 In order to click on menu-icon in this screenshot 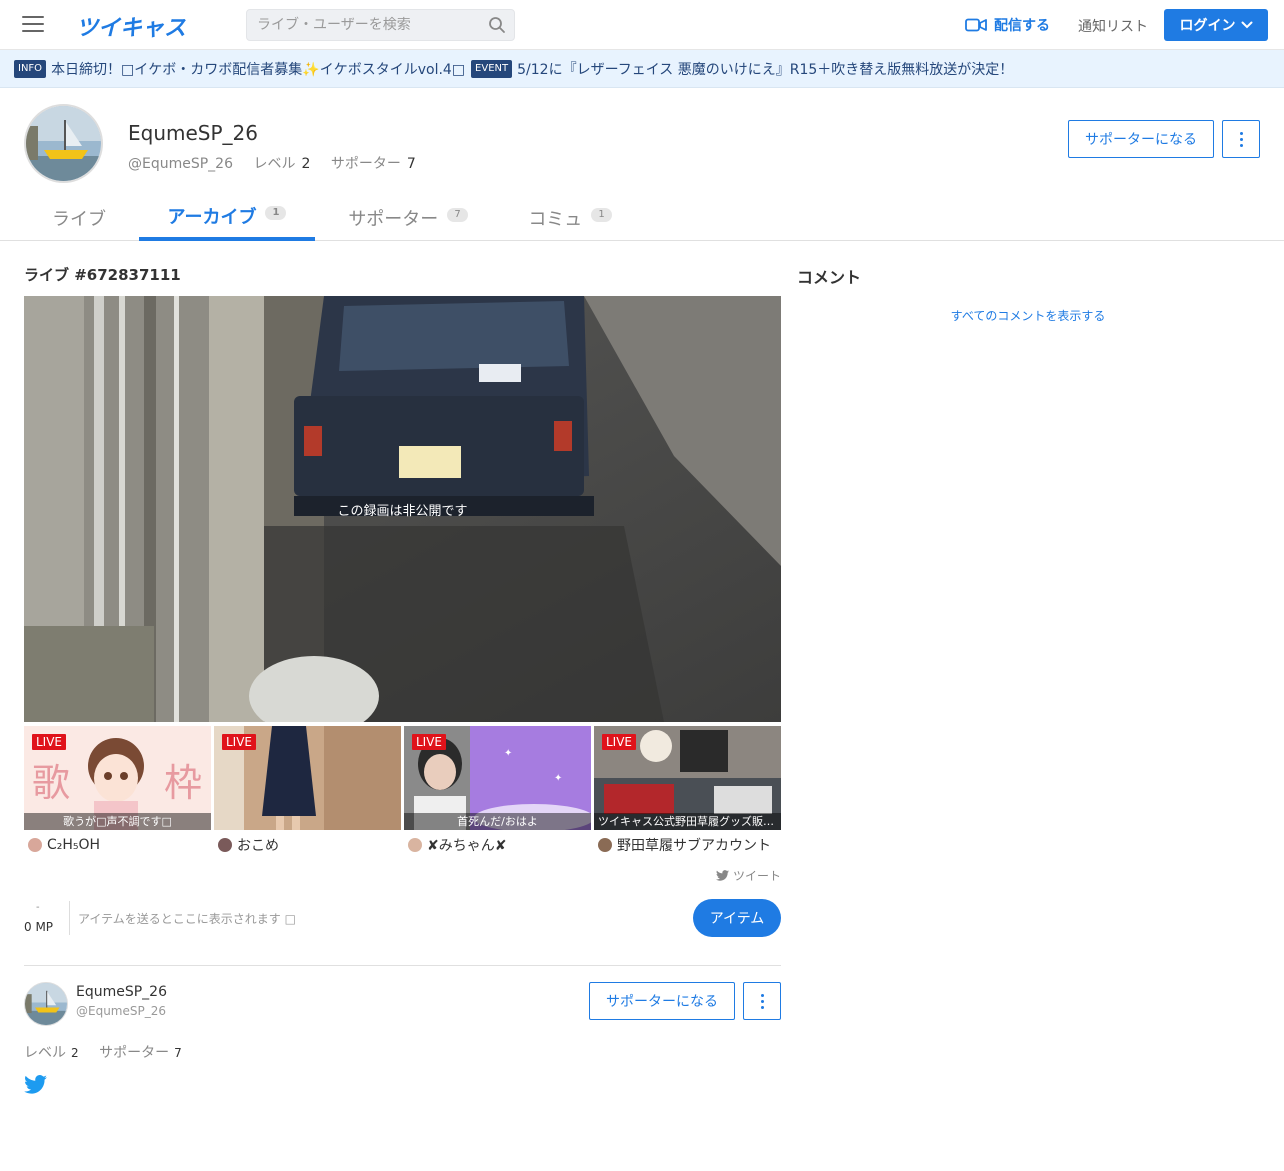, I will do `click(33, 24)`.